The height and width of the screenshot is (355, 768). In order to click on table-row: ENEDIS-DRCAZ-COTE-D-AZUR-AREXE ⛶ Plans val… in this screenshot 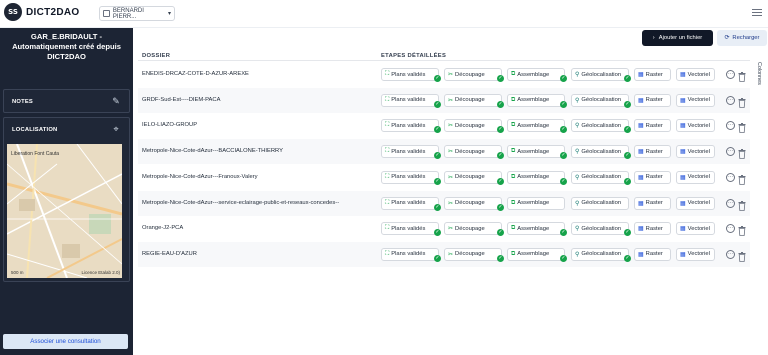, I will do `click(444, 74)`.